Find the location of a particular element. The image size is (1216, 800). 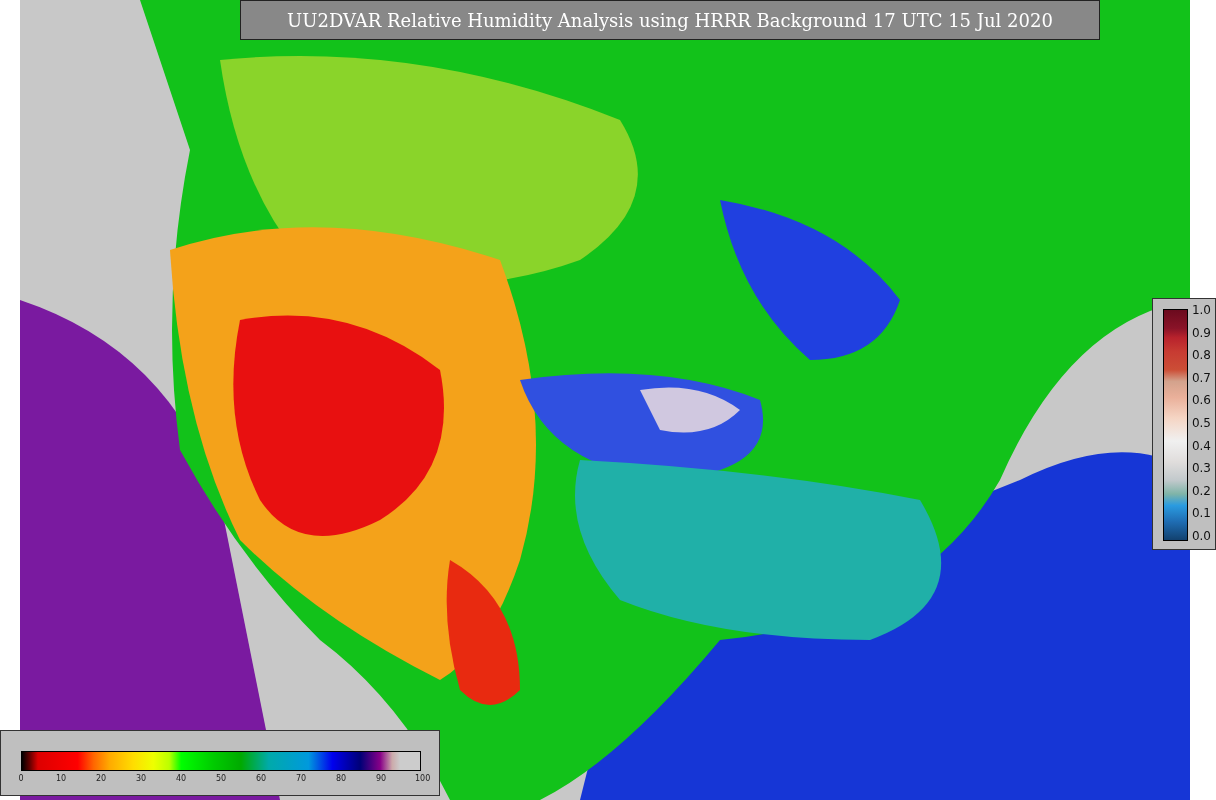

tick-label: 0.4 is located at coordinates (1201, 445).